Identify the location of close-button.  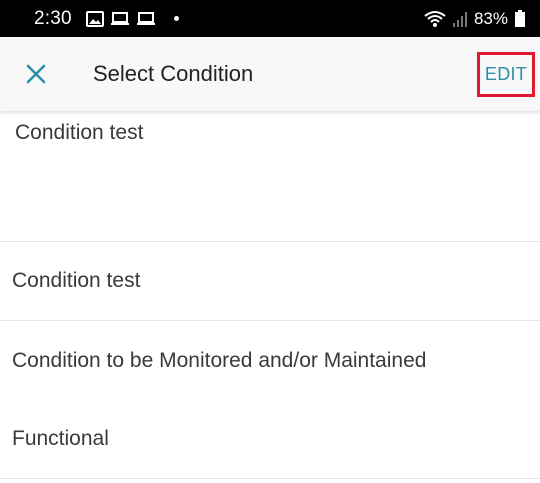
(36, 74).